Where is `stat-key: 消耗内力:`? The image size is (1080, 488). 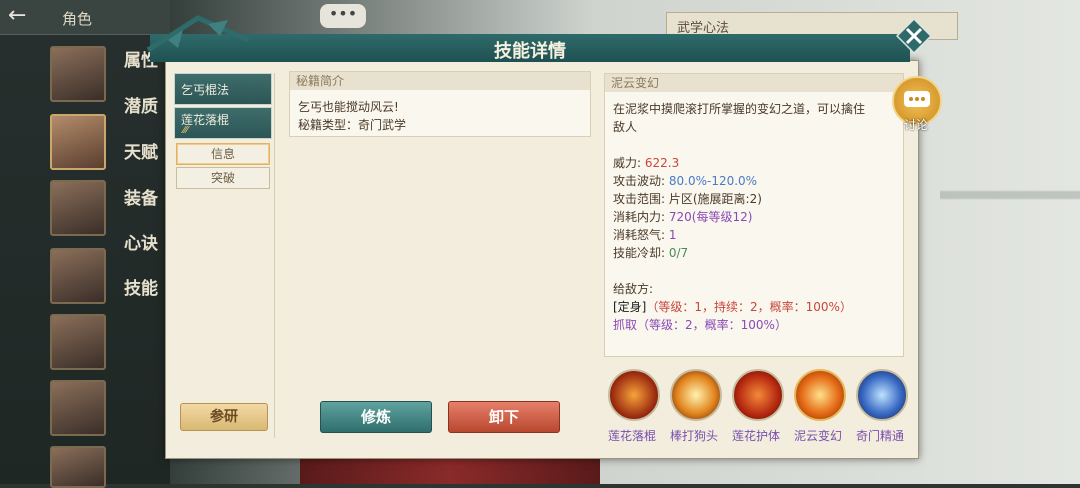
stat-key: 消耗内力: is located at coordinates (639, 217).